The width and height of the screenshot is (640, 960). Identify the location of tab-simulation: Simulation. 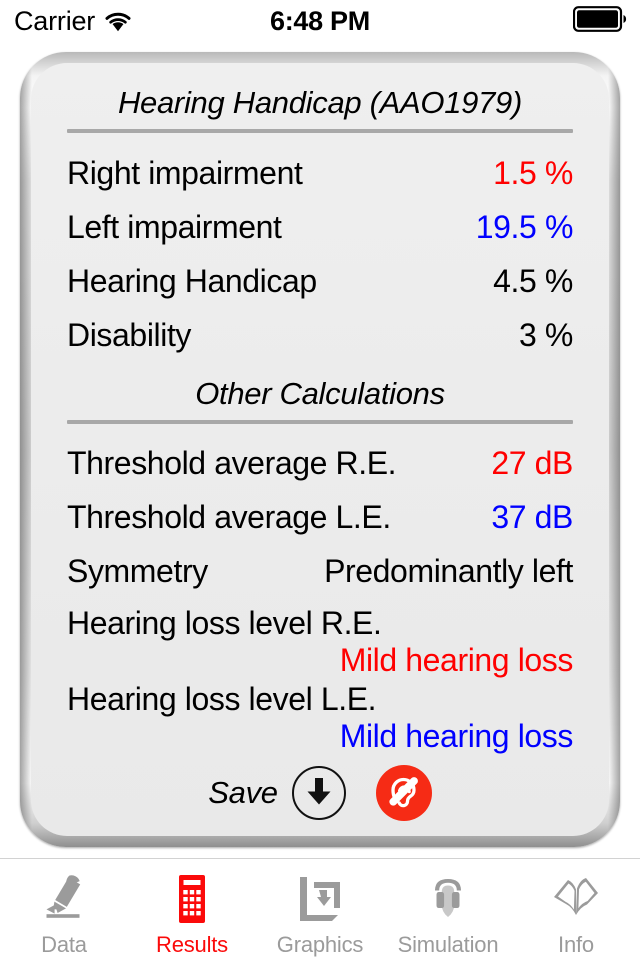
(448, 909).